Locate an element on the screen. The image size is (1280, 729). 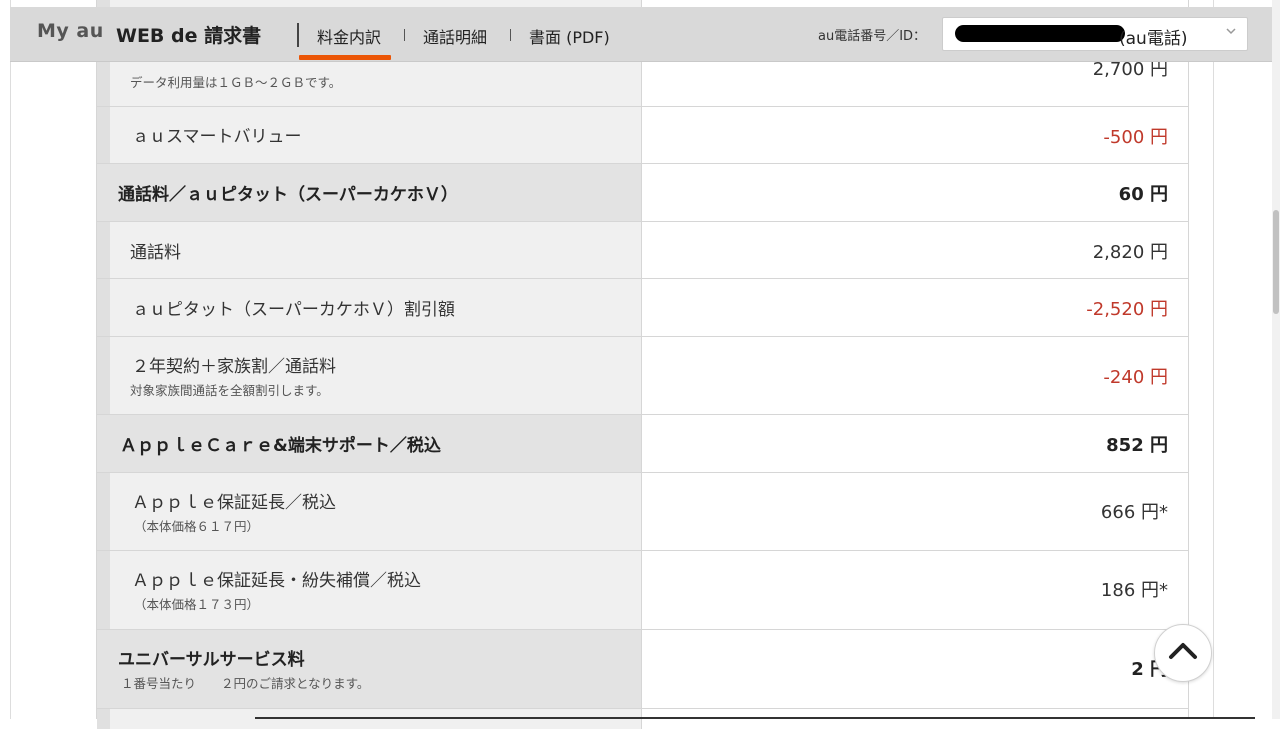
row-label: ２年契約＋家族割／通話料 is located at coordinates (234, 367).